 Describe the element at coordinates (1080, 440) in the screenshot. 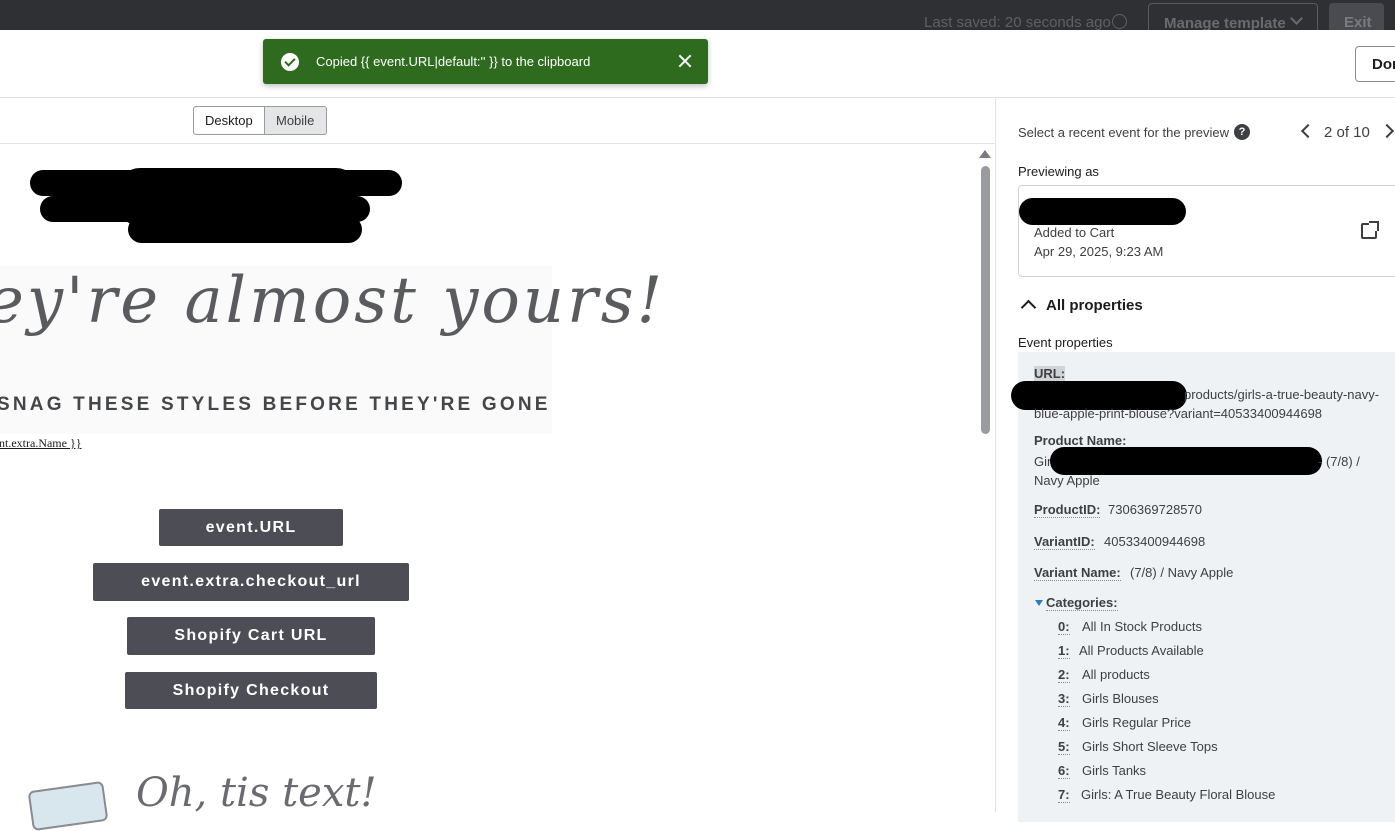

I see `property-key-product-name: Product Name:` at that location.